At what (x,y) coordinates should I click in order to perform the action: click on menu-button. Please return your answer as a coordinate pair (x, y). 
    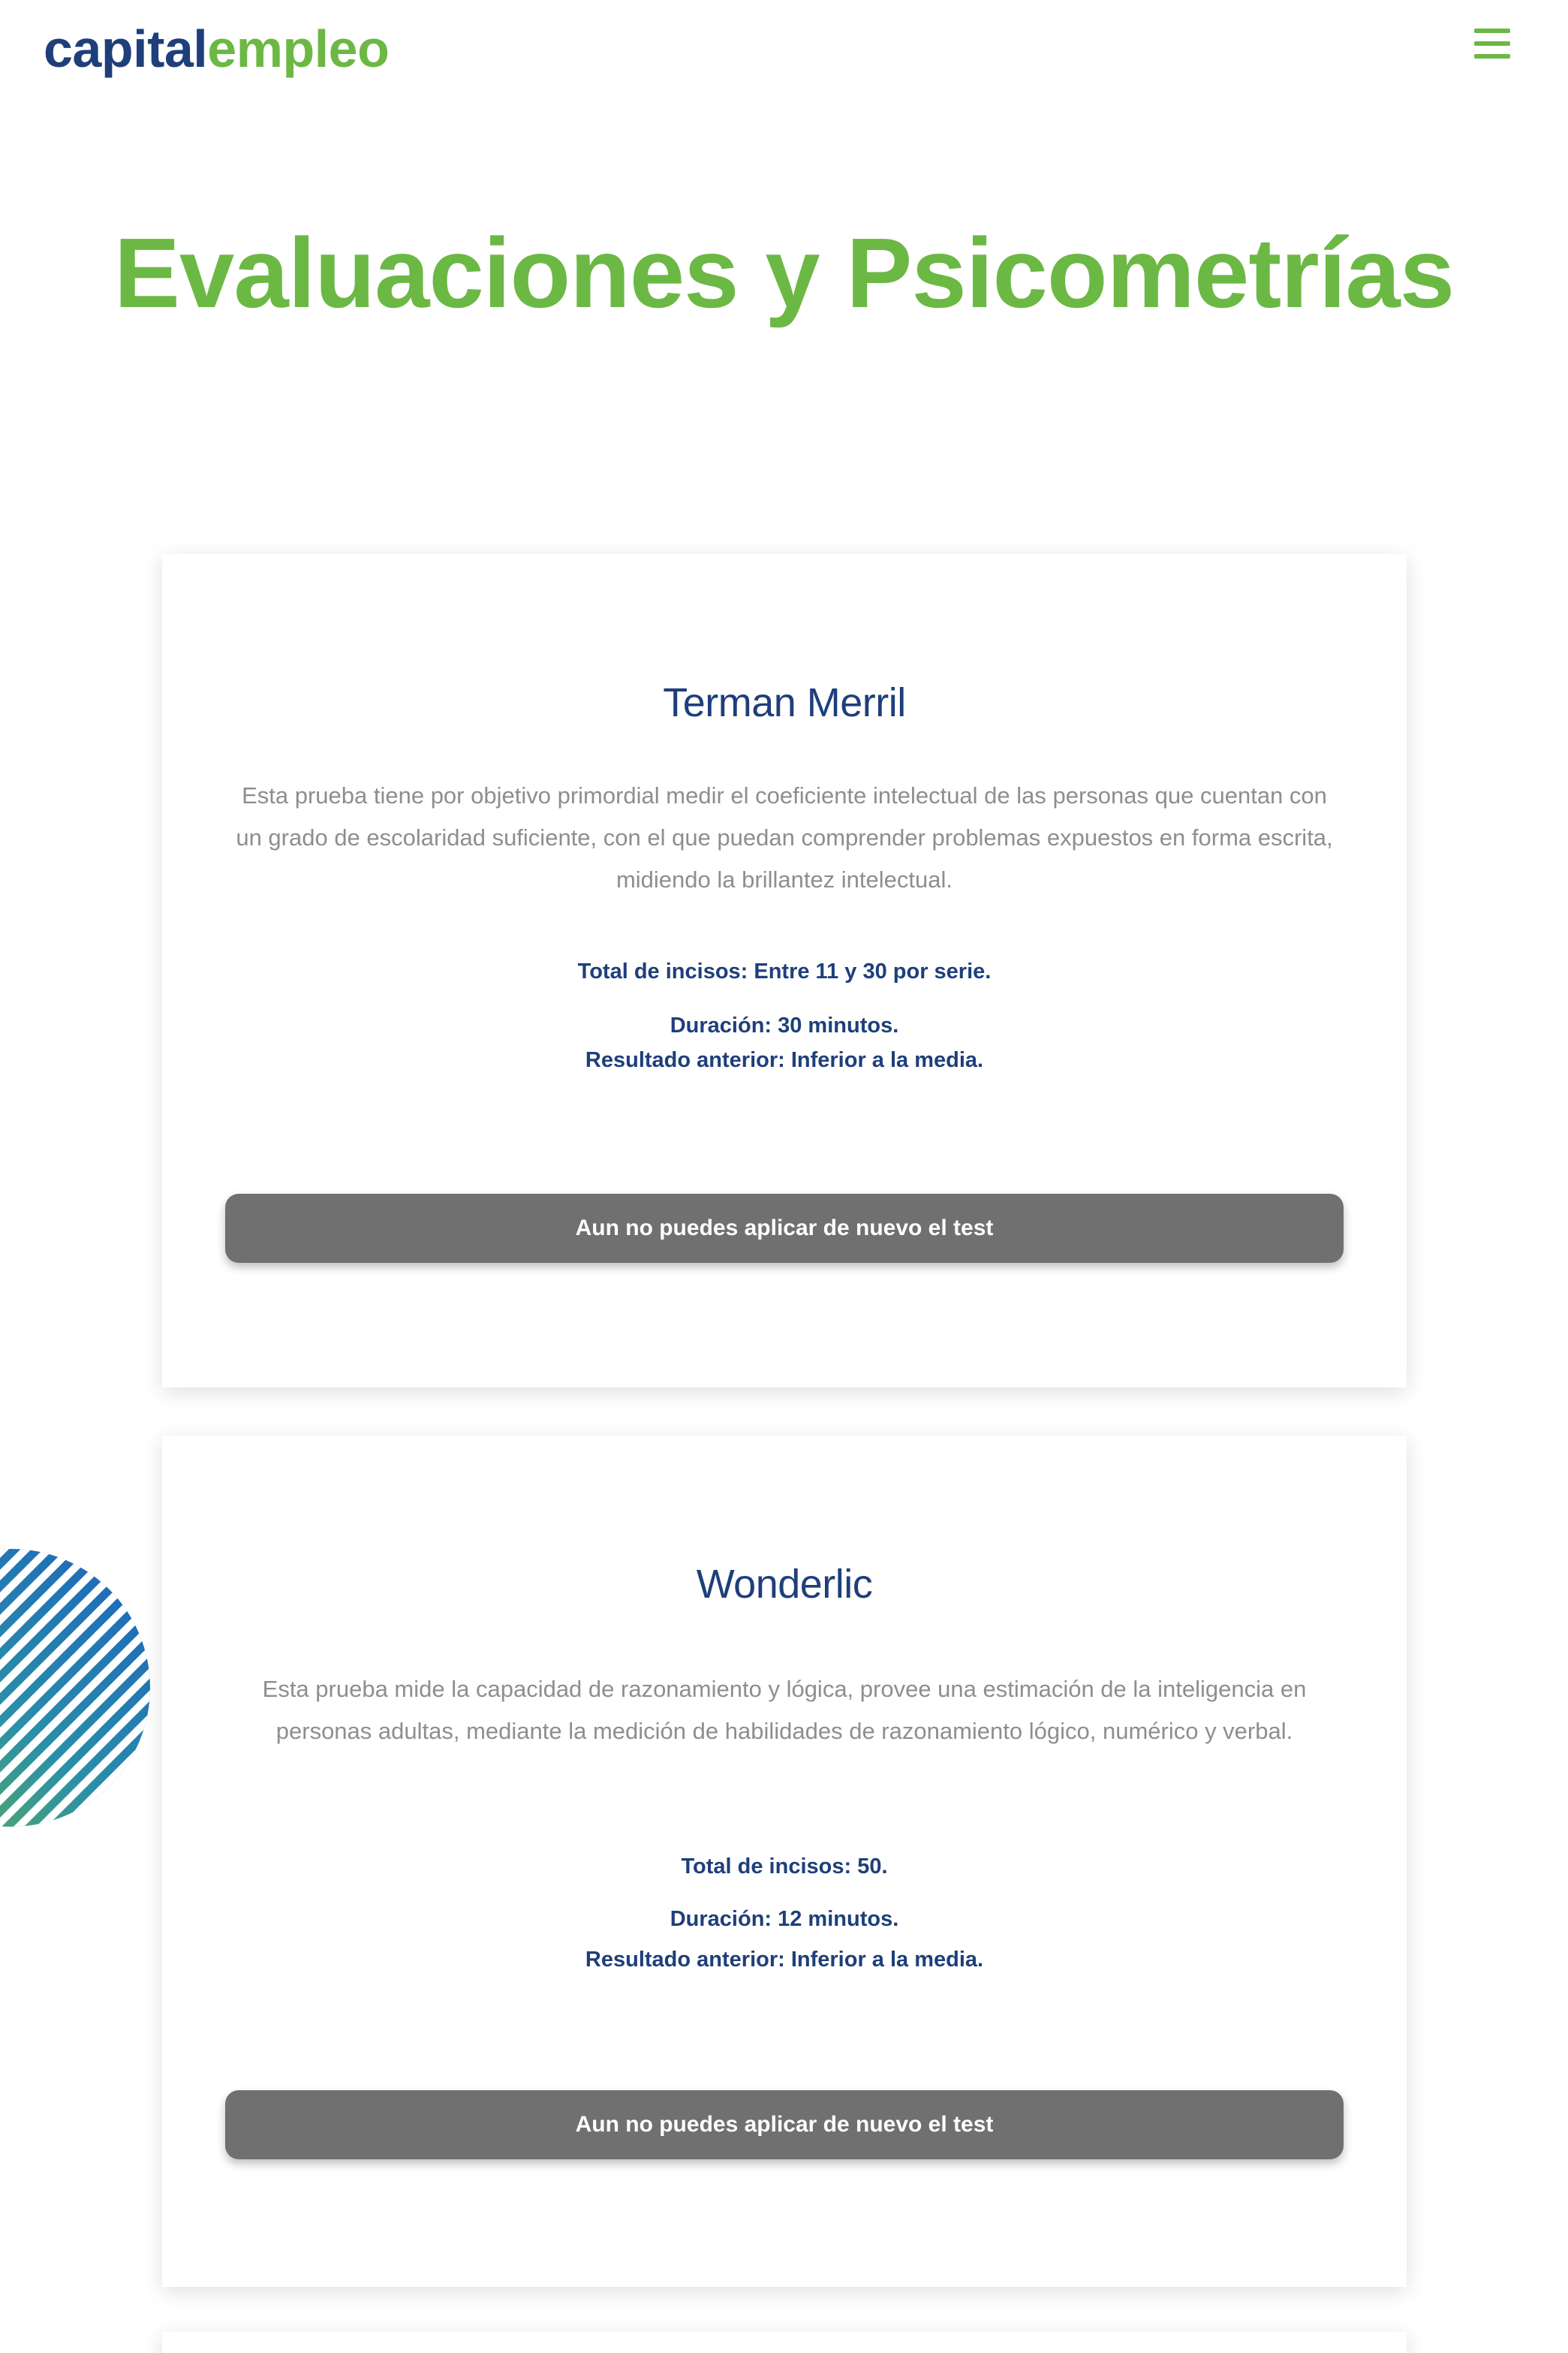
    Looking at the image, I should click on (1492, 44).